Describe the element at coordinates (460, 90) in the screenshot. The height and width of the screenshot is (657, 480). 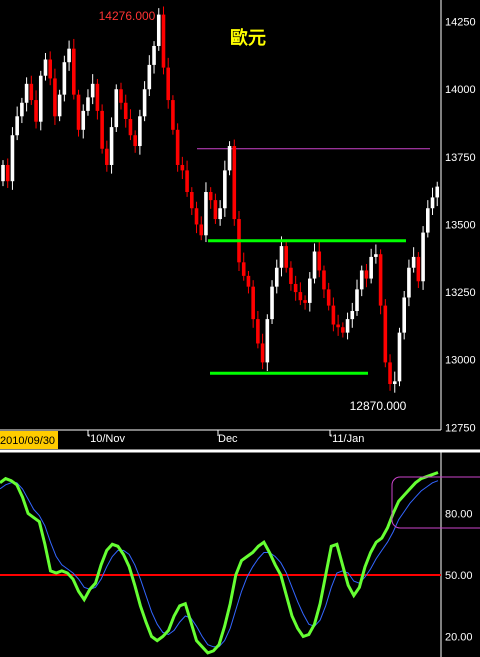
I see `price-tick-label: 14000` at that location.